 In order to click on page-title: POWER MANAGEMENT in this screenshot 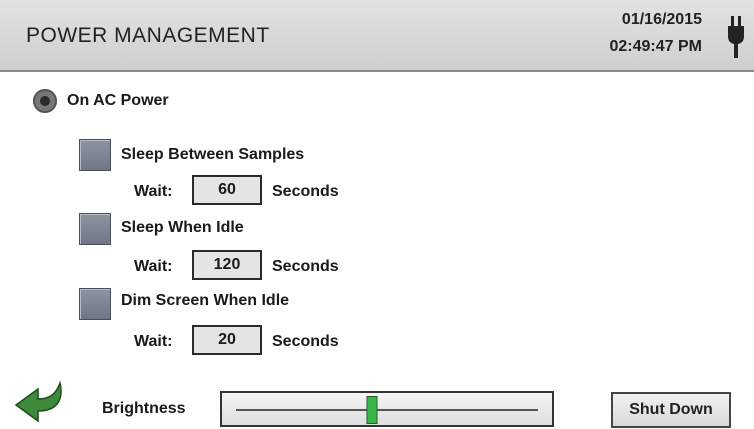, I will do `click(148, 35)`.